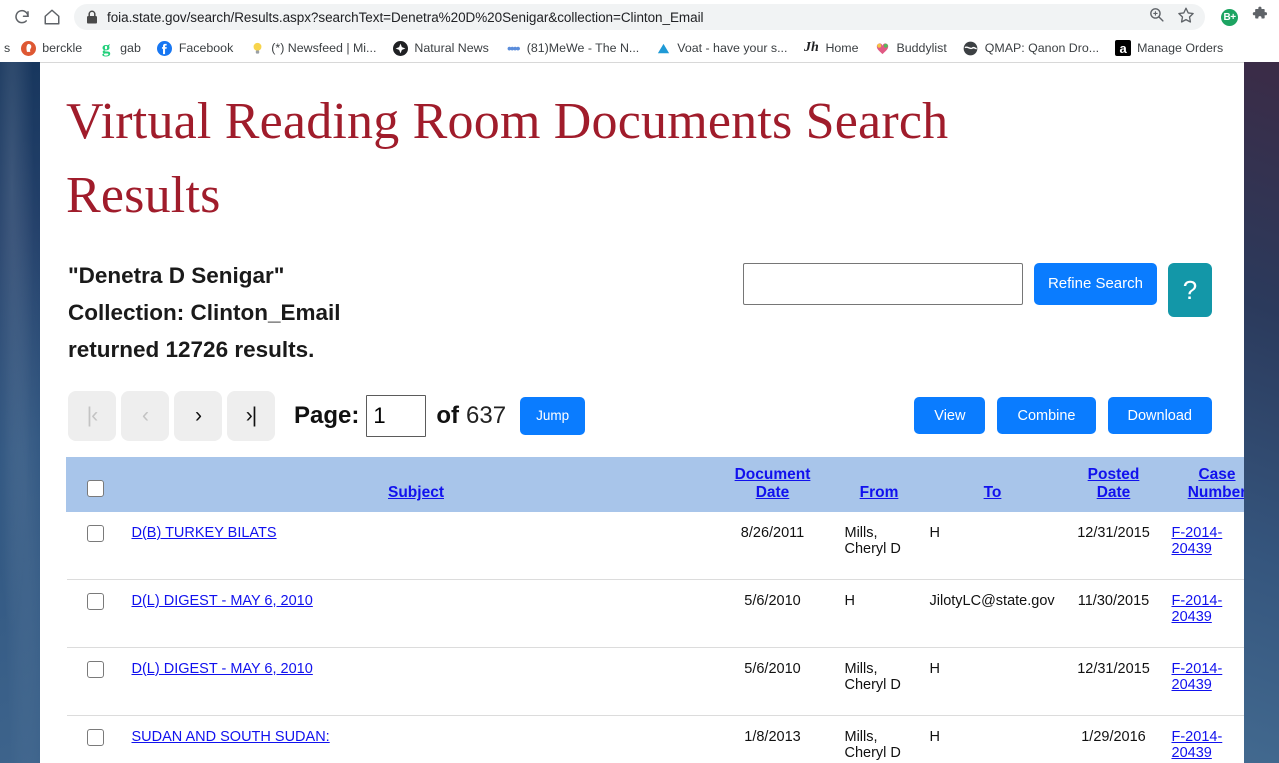 This screenshot has width=1279, height=763. I want to click on next-page-button: ›, so click(198, 415).